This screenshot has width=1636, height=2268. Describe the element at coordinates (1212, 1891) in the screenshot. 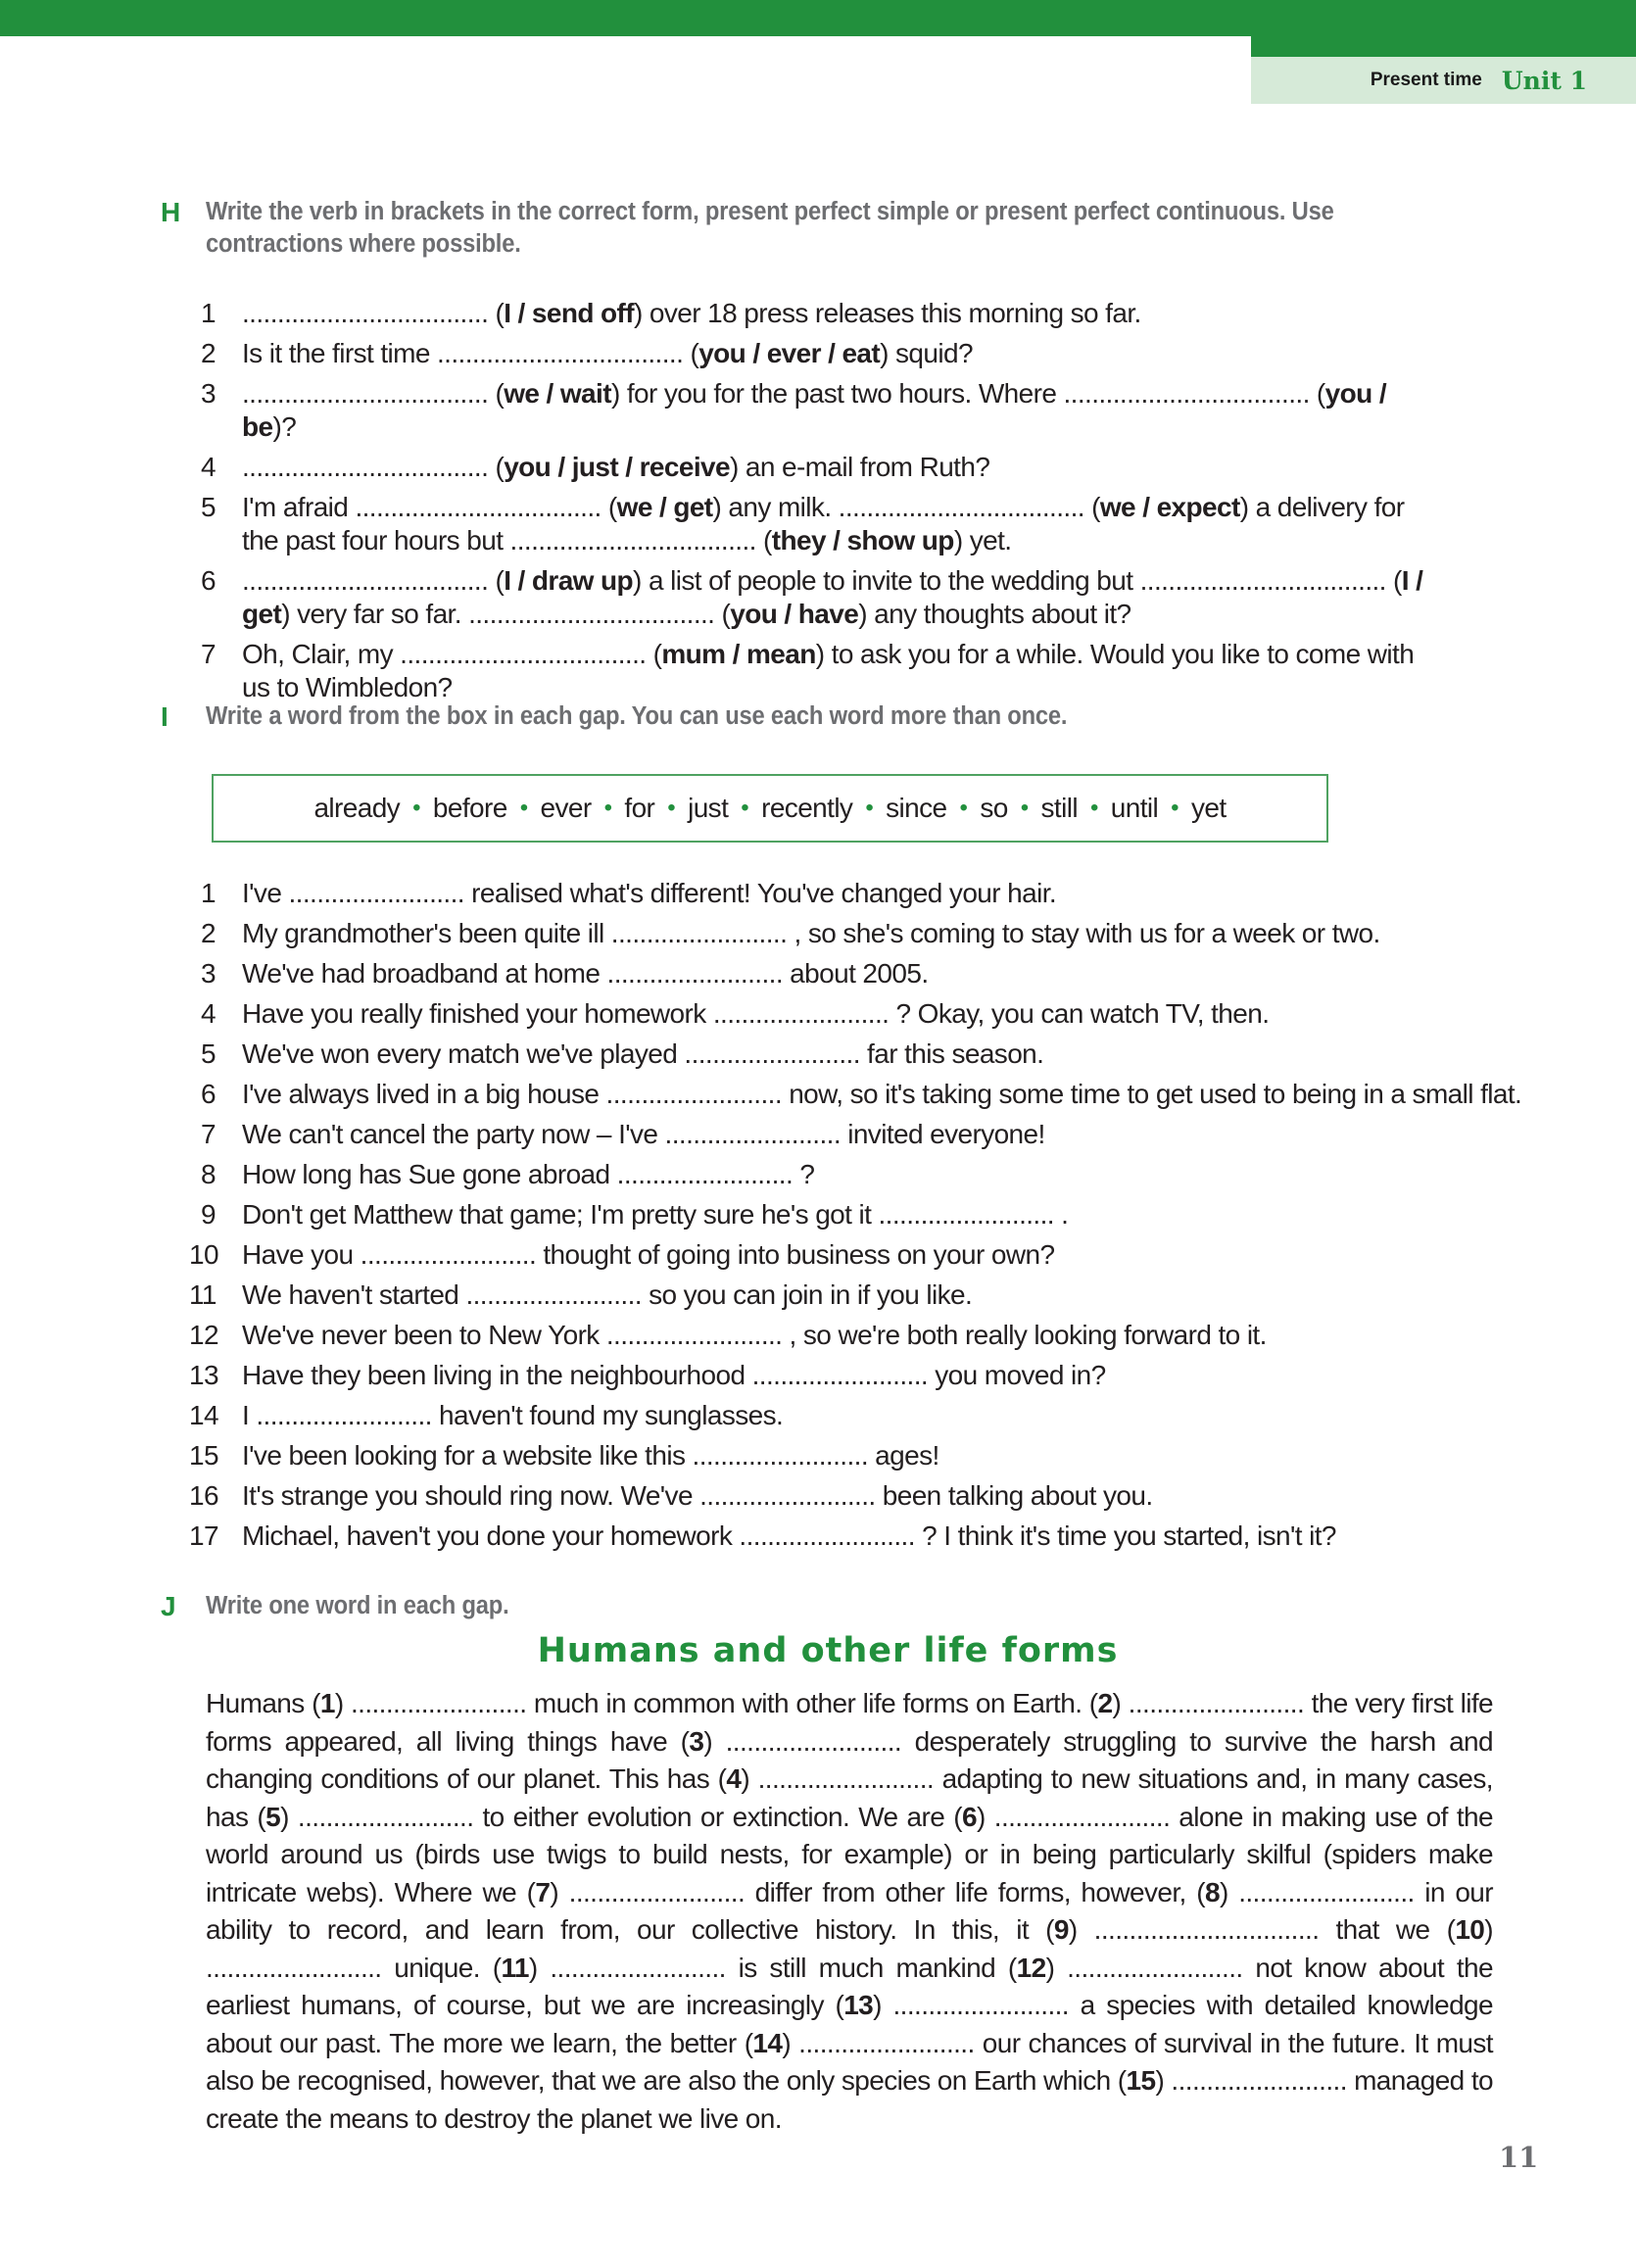

I see `gap-number: 8` at that location.